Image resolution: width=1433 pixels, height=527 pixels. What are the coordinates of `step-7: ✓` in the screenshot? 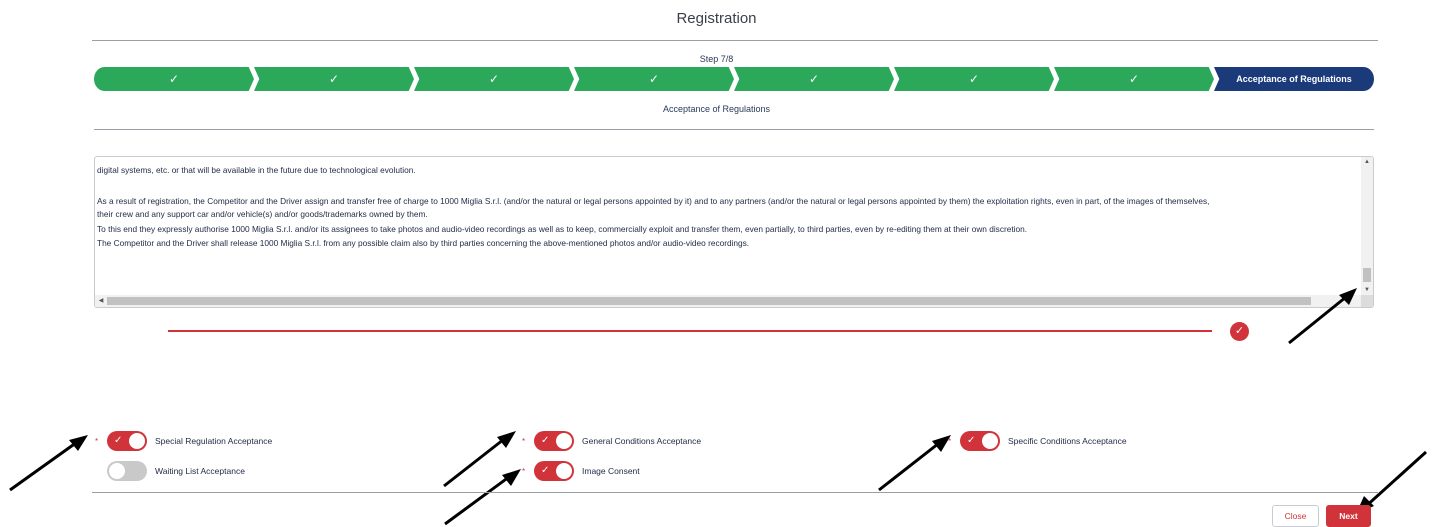 It's located at (1134, 79).